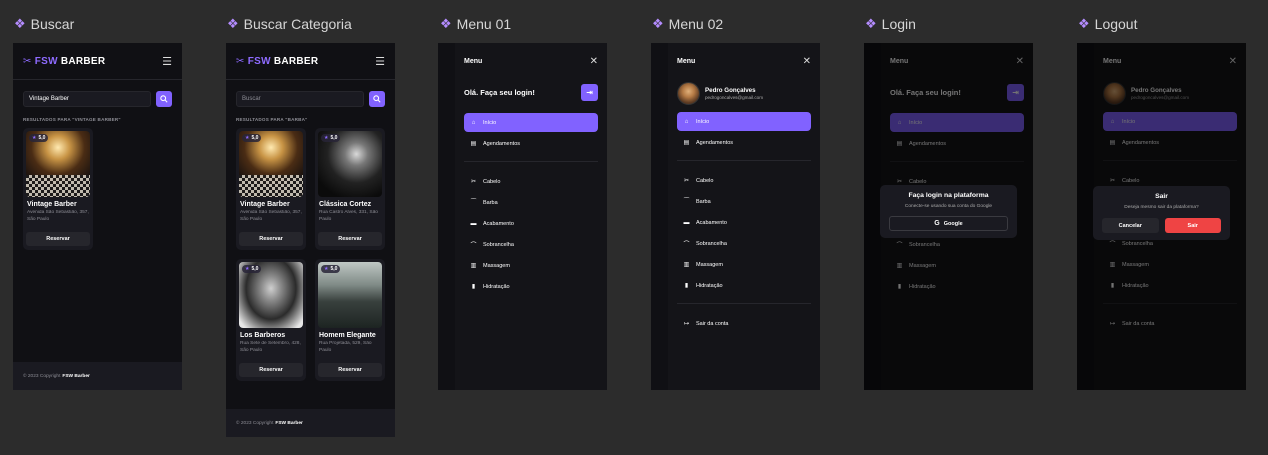 This screenshot has height=455, width=1268. I want to click on results-title: RESULTADOS PARA "BARBA", so click(272, 119).